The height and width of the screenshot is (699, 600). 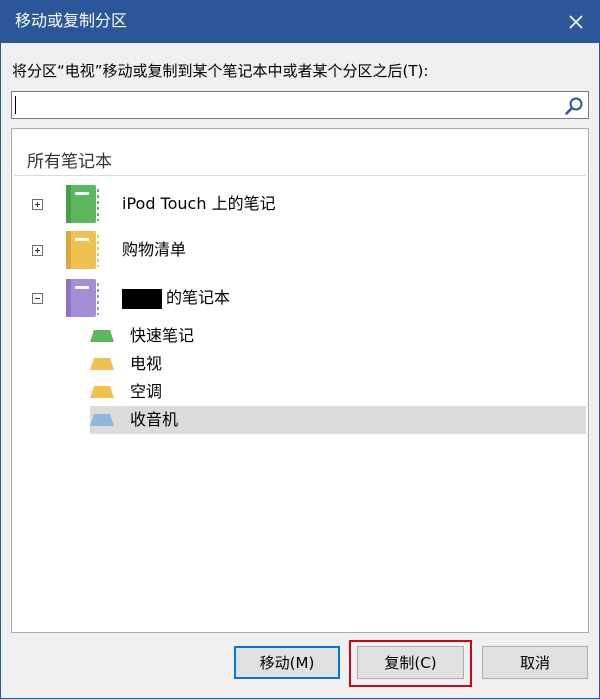 What do you see at coordinates (300, 22) in the screenshot?
I see `title-bar: 移动或复制分区` at bounding box center [300, 22].